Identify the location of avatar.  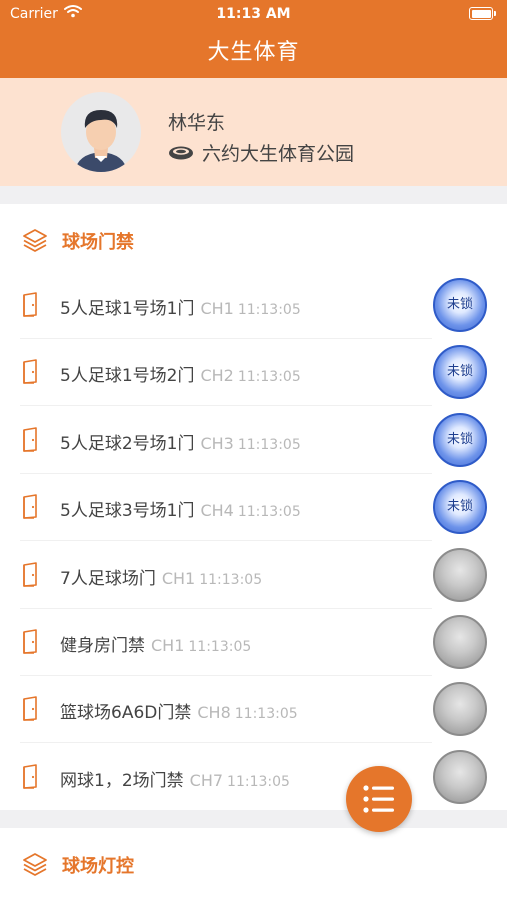
(101, 132).